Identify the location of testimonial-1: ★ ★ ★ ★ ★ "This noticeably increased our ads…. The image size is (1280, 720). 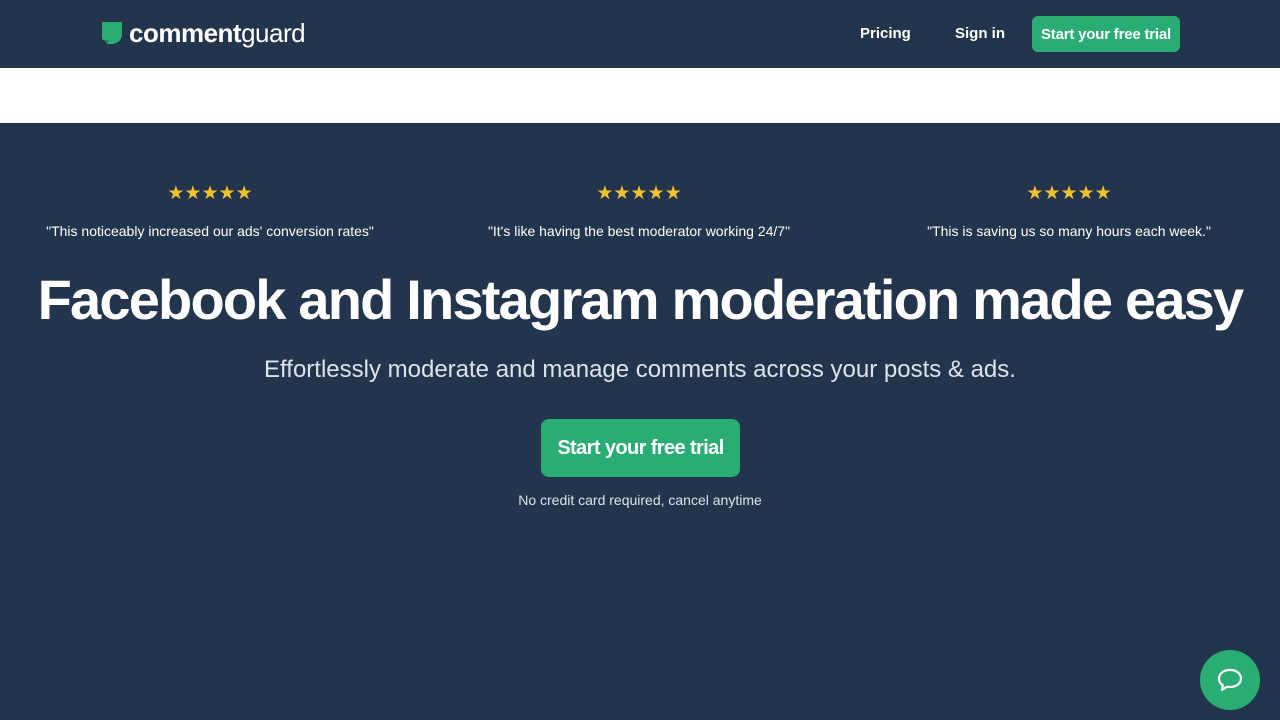
(212, 211).